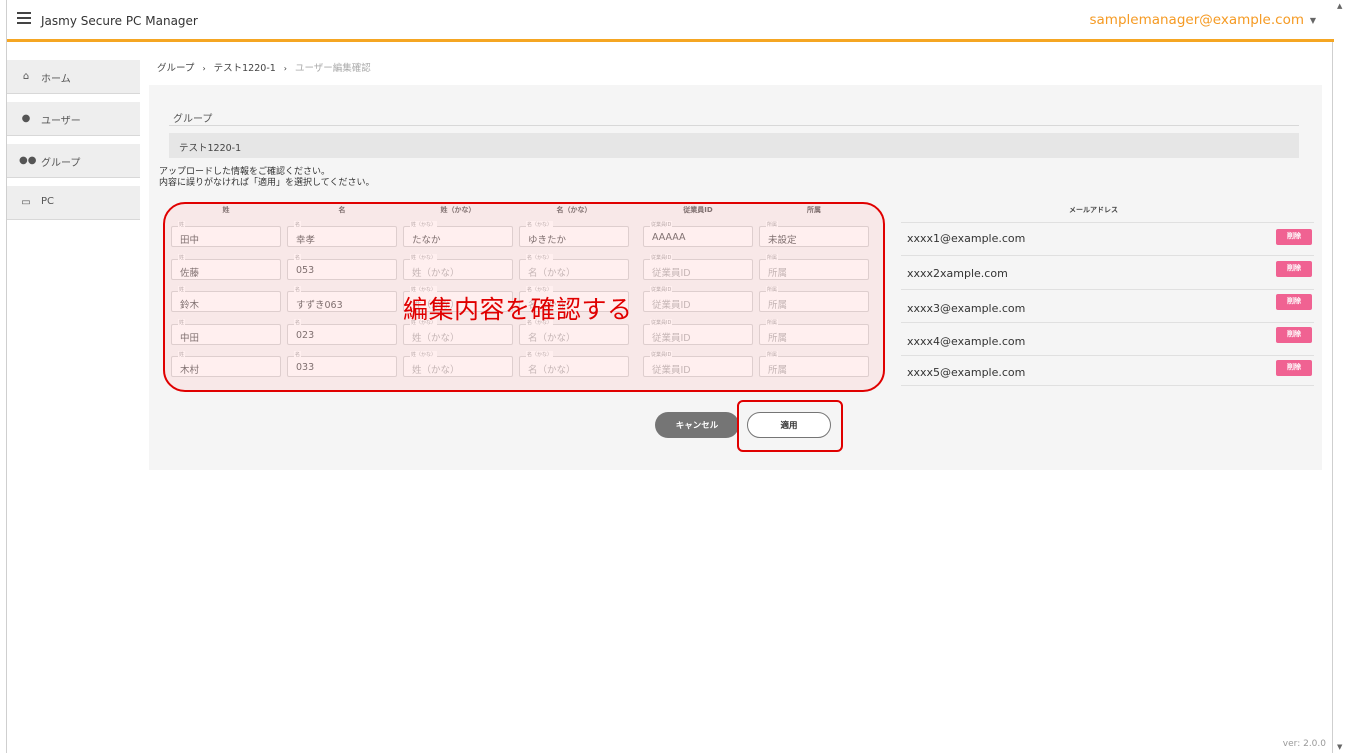 The image size is (1349, 753). What do you see at coordinates (73, 203) in the screenshot?
I see `sidebar-item-pc: ▭ PC` at bounding box center [73, 203].